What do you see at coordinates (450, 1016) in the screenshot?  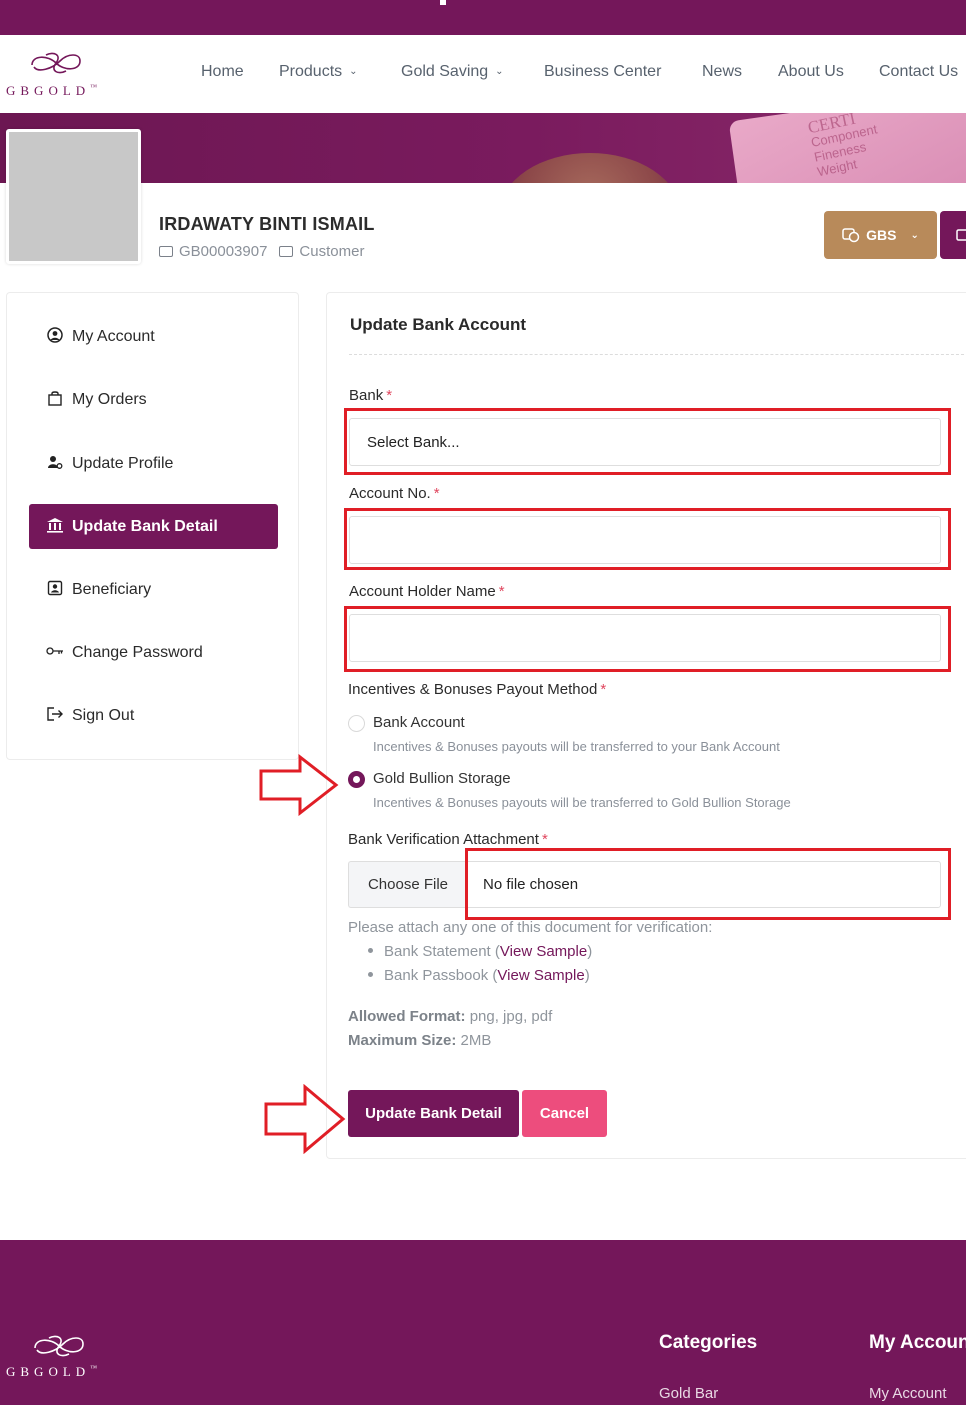 I see `allowed-format: Allowed Format: png, jpg, pdf` at bounding box center [450, 1016].